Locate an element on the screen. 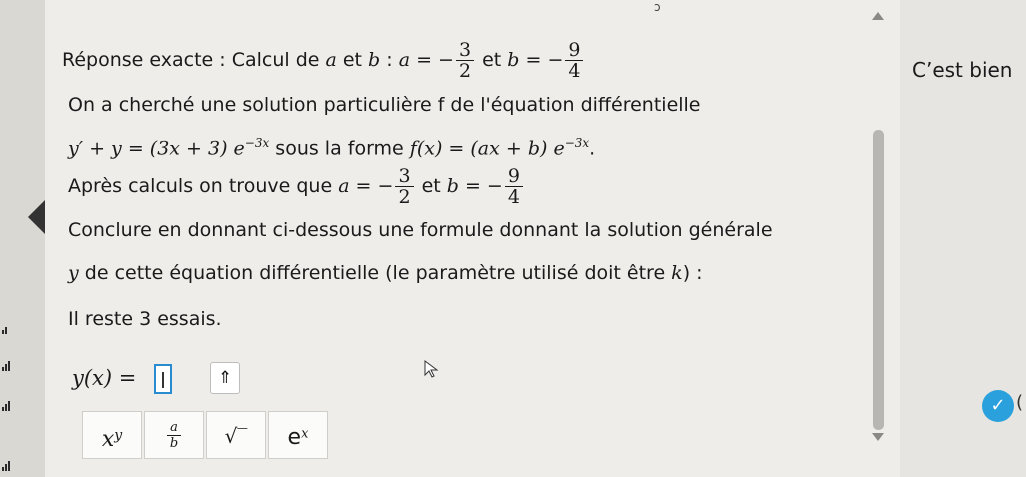 This screenshot has width=1026, height=477. header-et-2: et is located at coordinates (495, 60).